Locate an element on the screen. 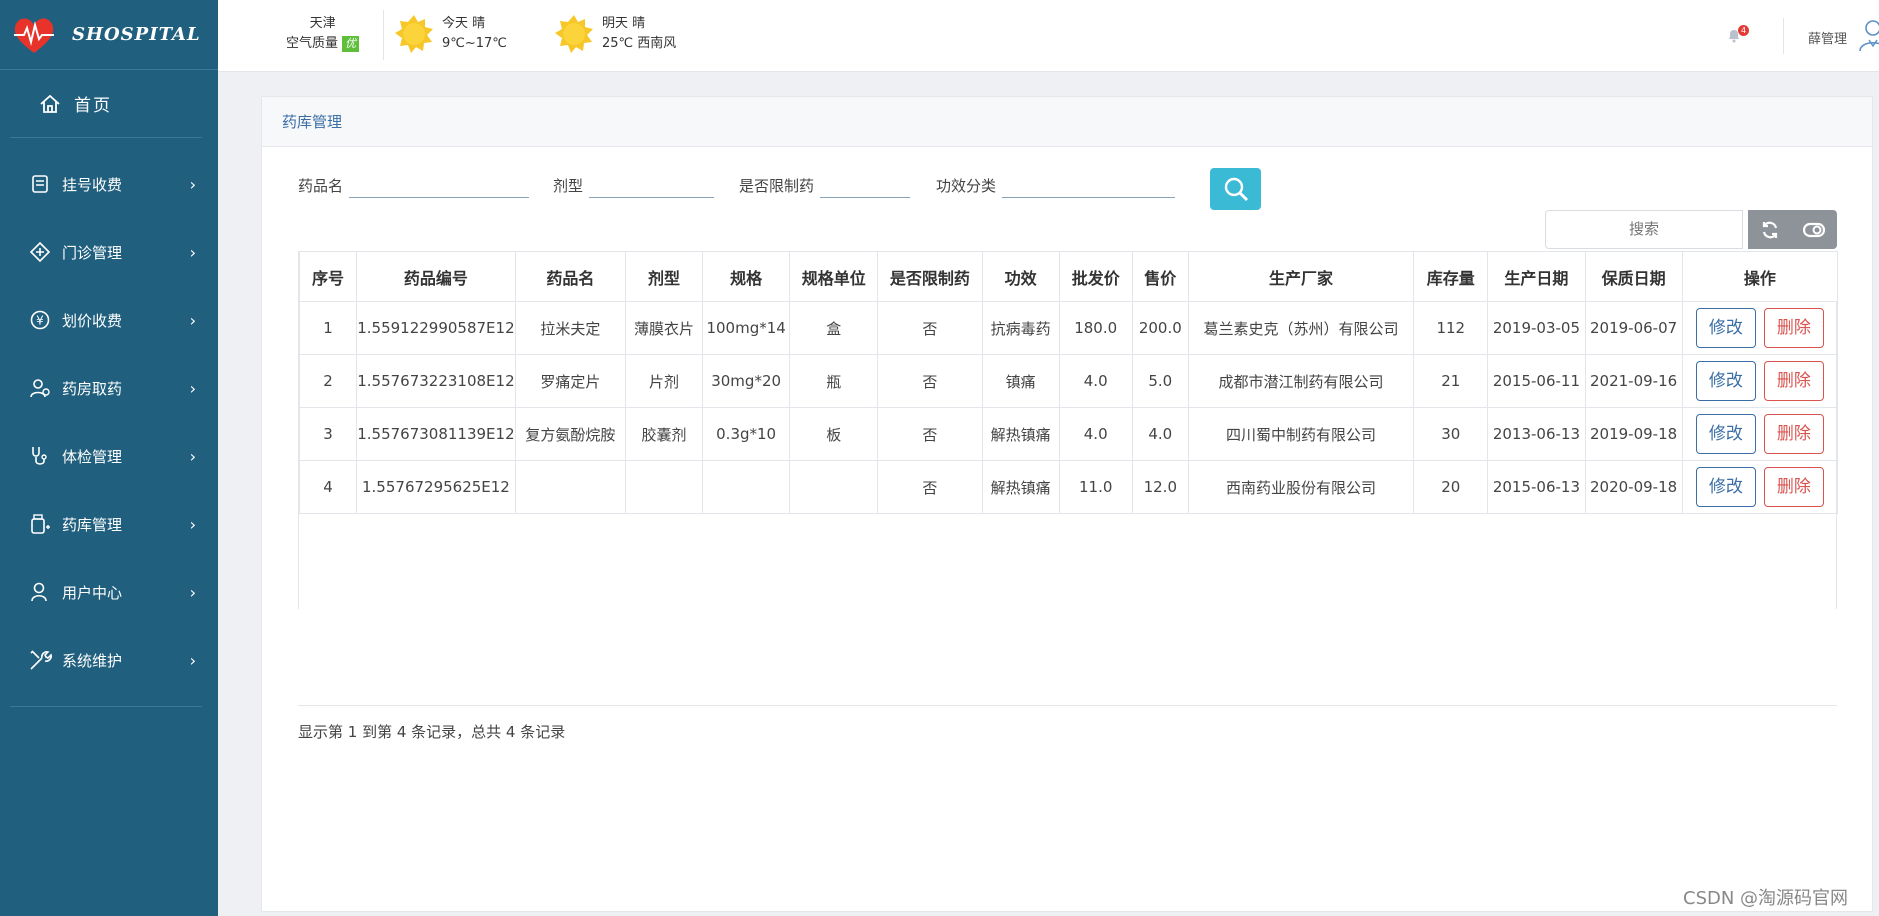  yuan-icon: ¥ is located at coordinates (40, 320).